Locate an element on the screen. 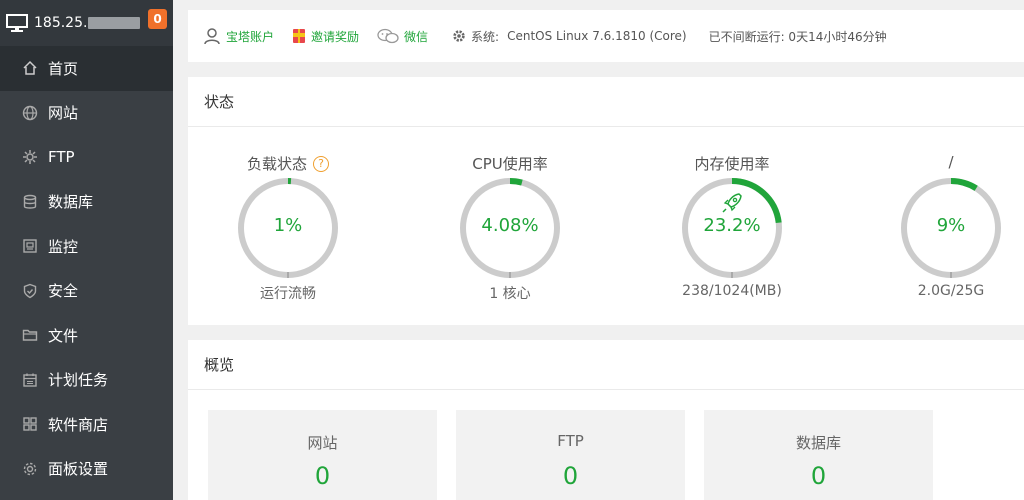 This screenshot has height=500, width=1024. shield-icon is located at coordinates (30, 291).